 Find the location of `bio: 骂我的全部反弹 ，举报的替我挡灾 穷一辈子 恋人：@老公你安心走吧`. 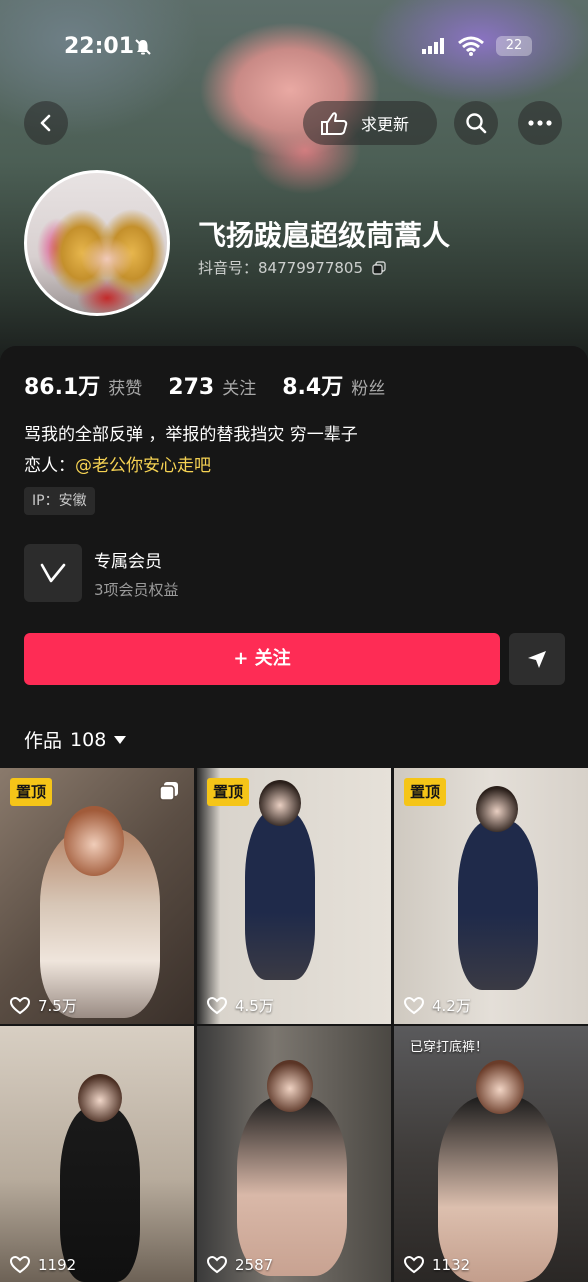

bio: 骂我的全部反弹 ，举报的替我挡灾 穷一辈子 恋人：@老公你安心走吧 is located at coordinates (191, 451).